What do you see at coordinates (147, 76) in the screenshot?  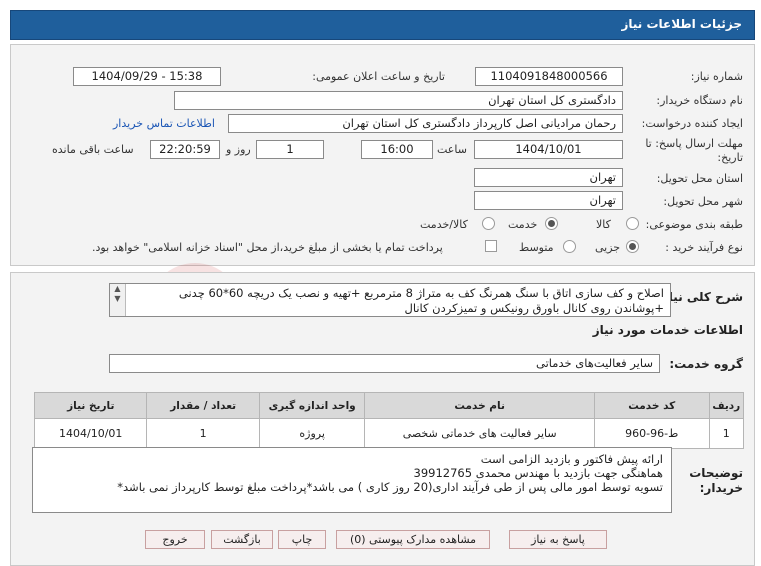 I see `announce-date-field: 1404/09/29 - 15:38` at bounding box center [147, 76].